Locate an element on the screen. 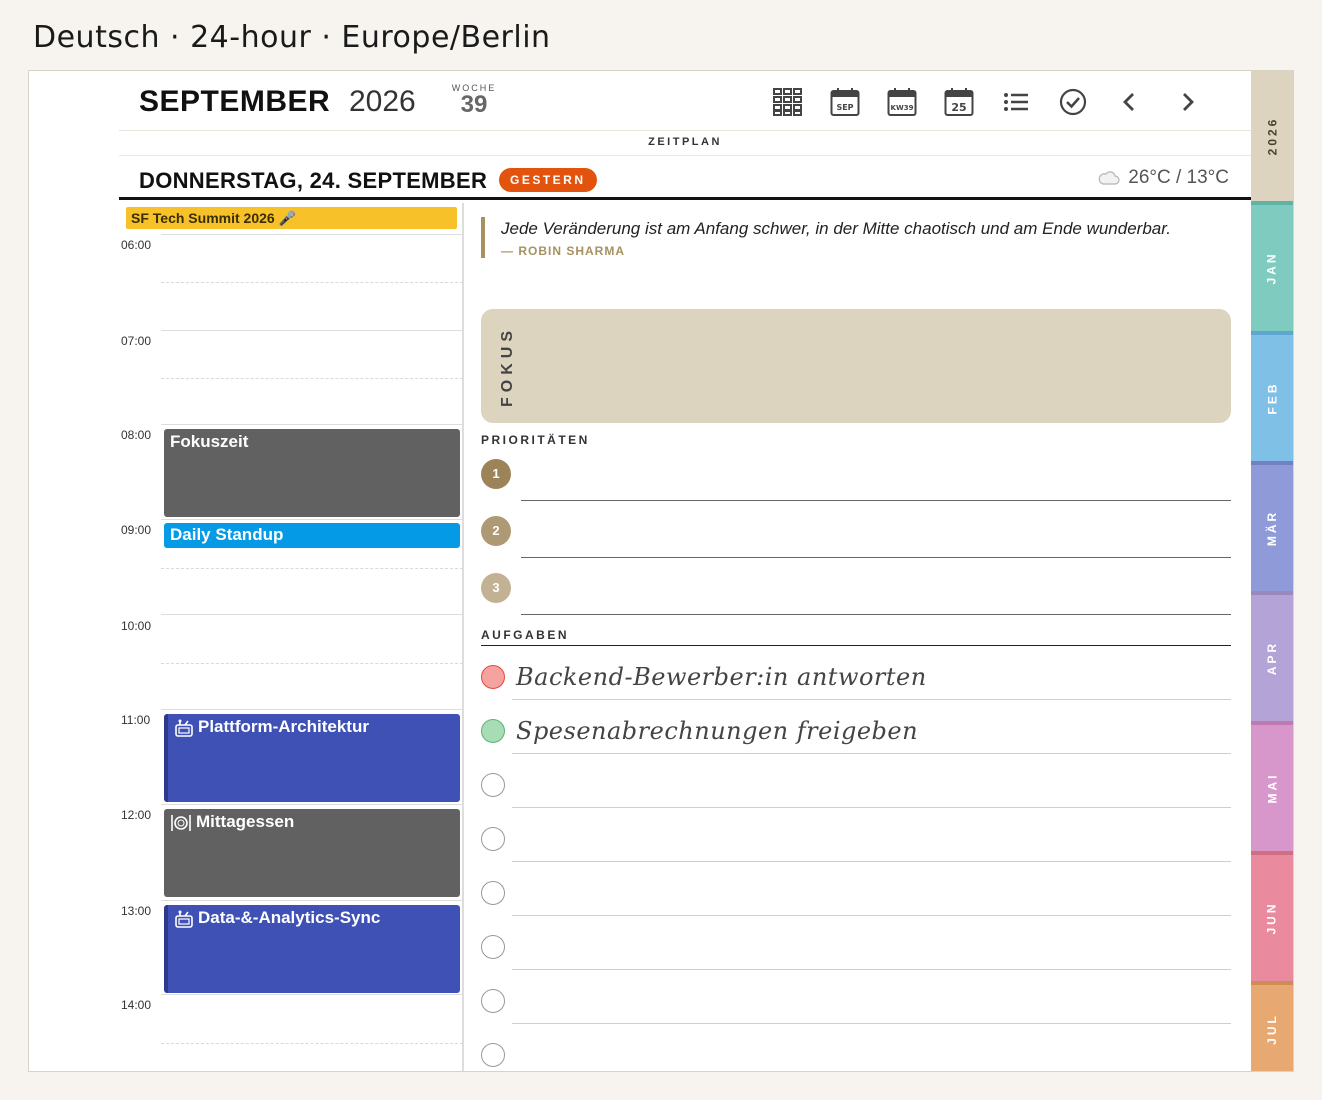 The height and width of the screenshot is (1100, 1322). tasks-label: AUFGABEN is located at coordinates (525, 635).